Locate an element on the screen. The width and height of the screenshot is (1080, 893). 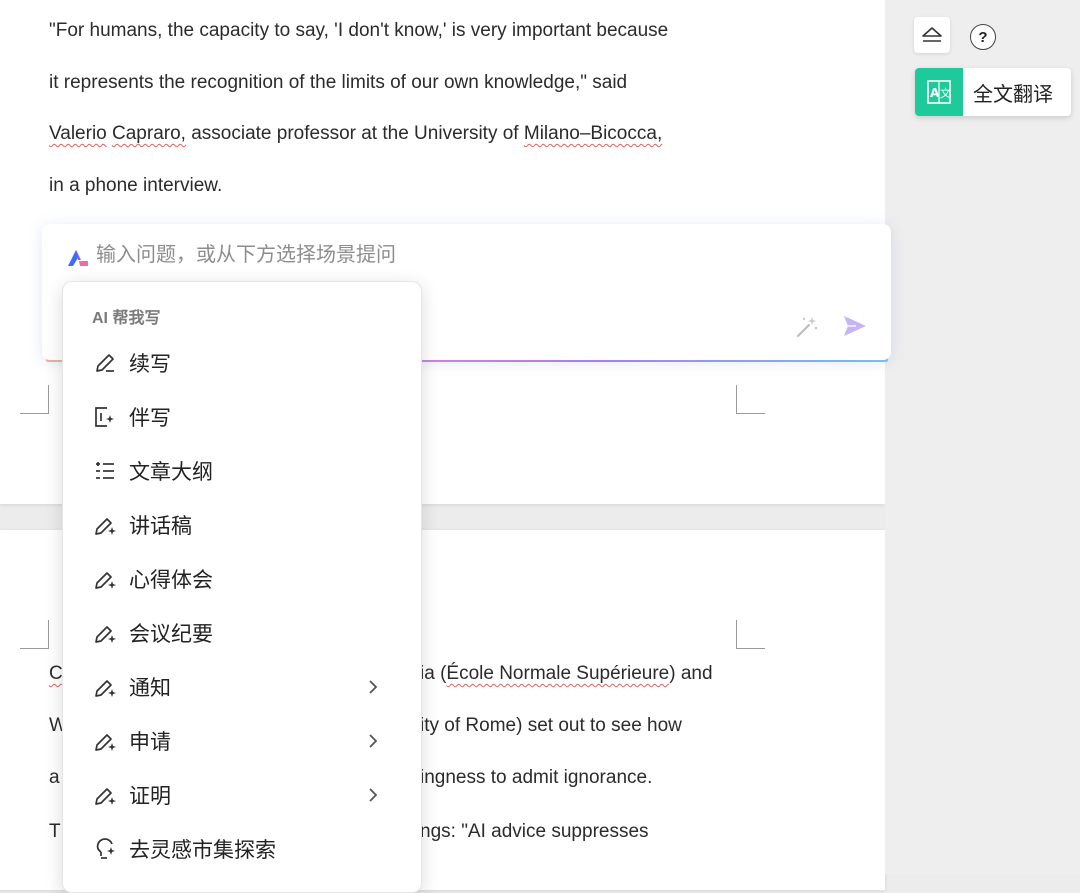
menu-item-application: 申请 is located at coordinates (242, 741).